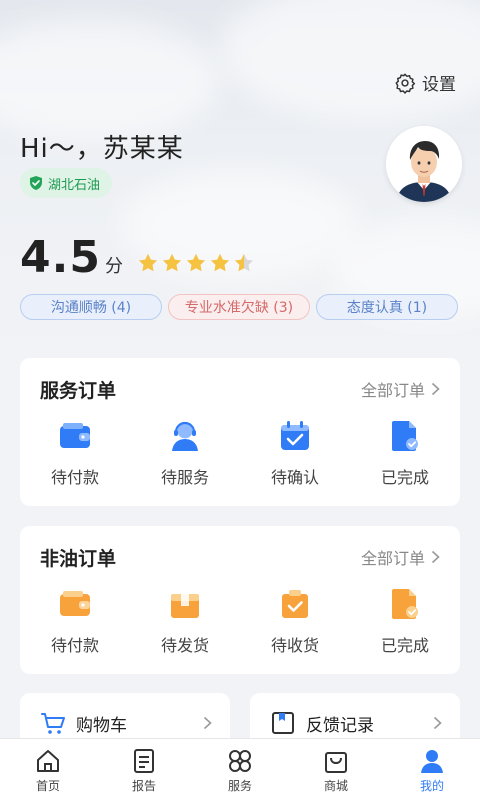  I want to click on card-title: 非油订单, so click(78, 559).